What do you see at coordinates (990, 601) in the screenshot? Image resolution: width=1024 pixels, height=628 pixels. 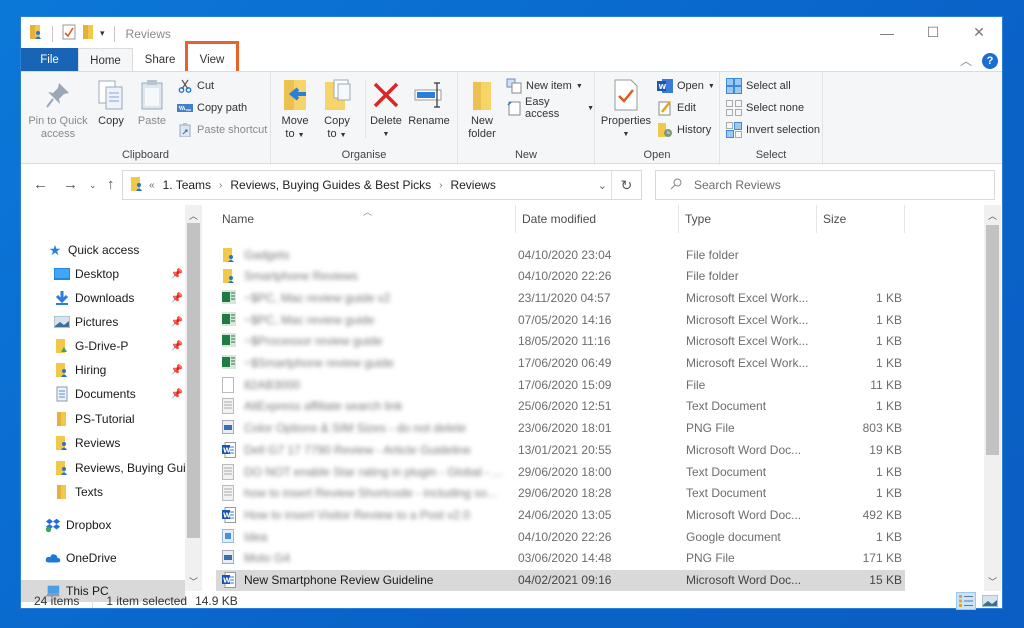 I see `large-icons-view-button` at bounding box center [990, 601].